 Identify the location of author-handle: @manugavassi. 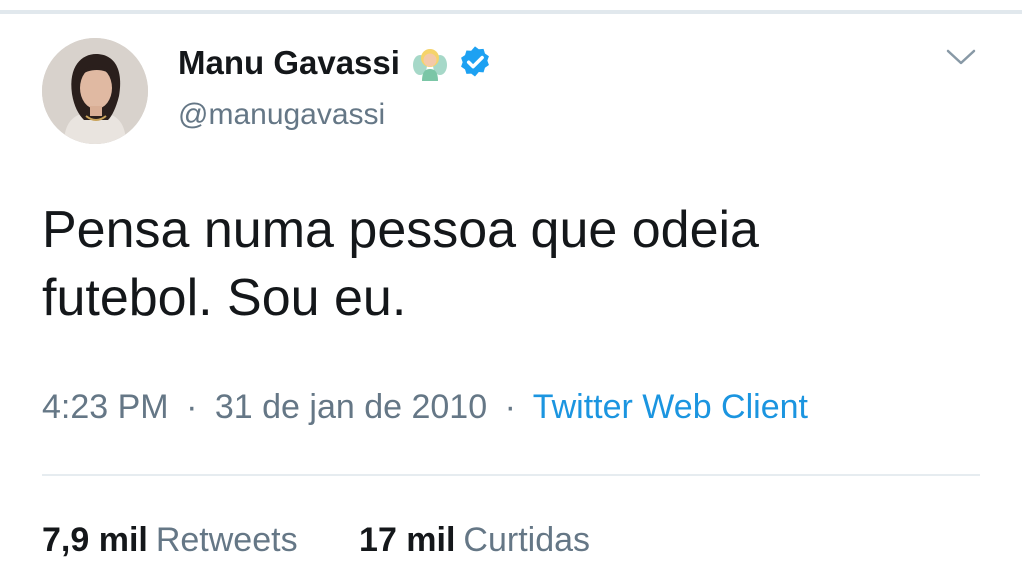
(281, 115).